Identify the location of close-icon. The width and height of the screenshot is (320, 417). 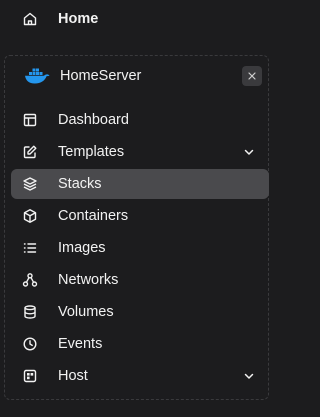
(252, 76).